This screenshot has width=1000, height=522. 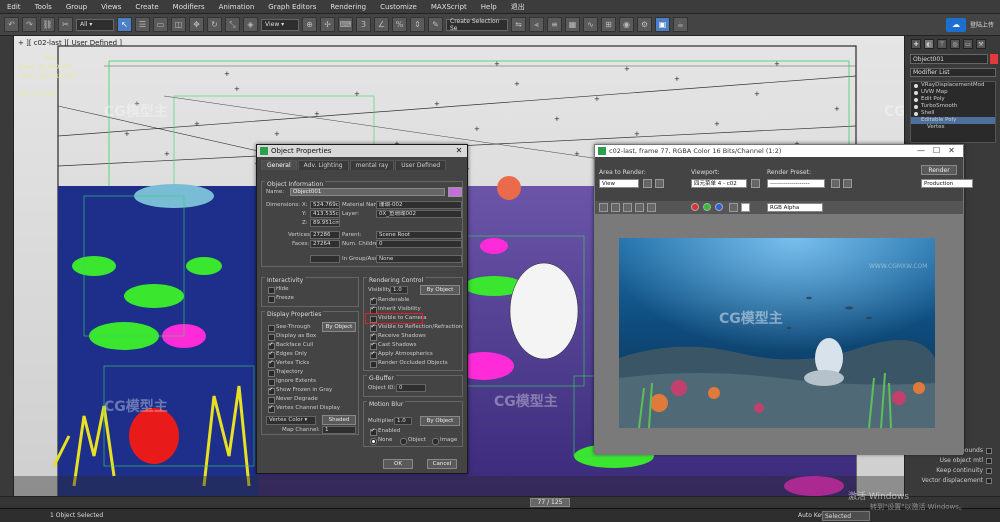 What do you see at coordinates (398, 7) in the screenshot?
I see `menu-customize: Customize` at bounding box center [398, 7].